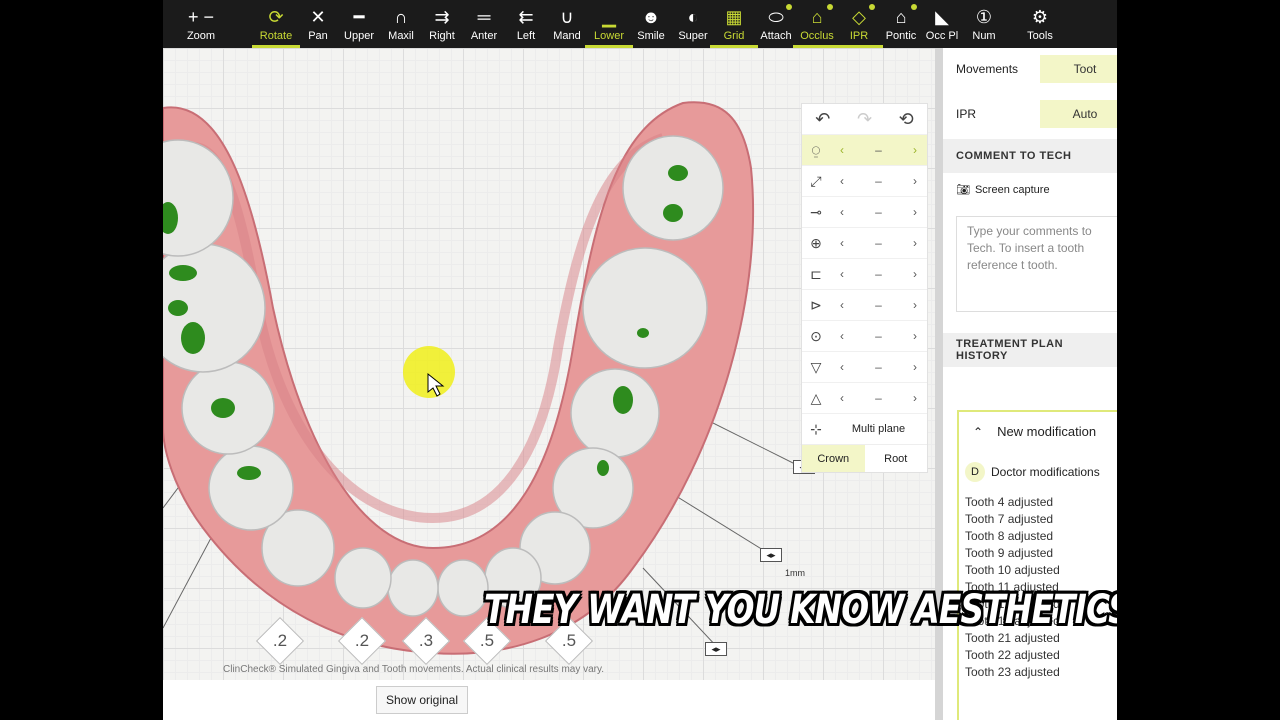 This screenshot has height=720, width=1280. I want to click on toolbar-occlus-button: ⌂ Occlus, so click(817, 24).